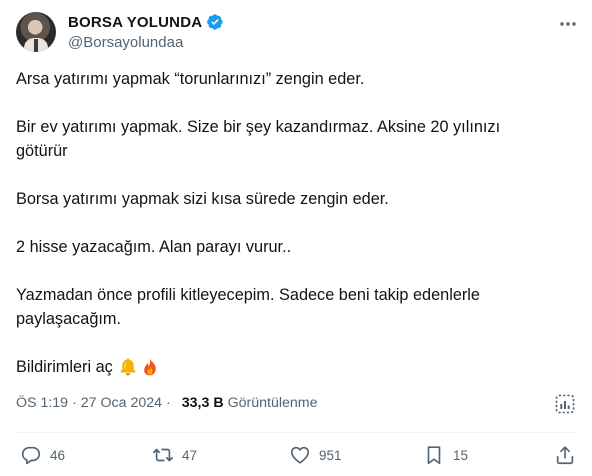  I want to click on reply-count: 46, so click(58, 455).